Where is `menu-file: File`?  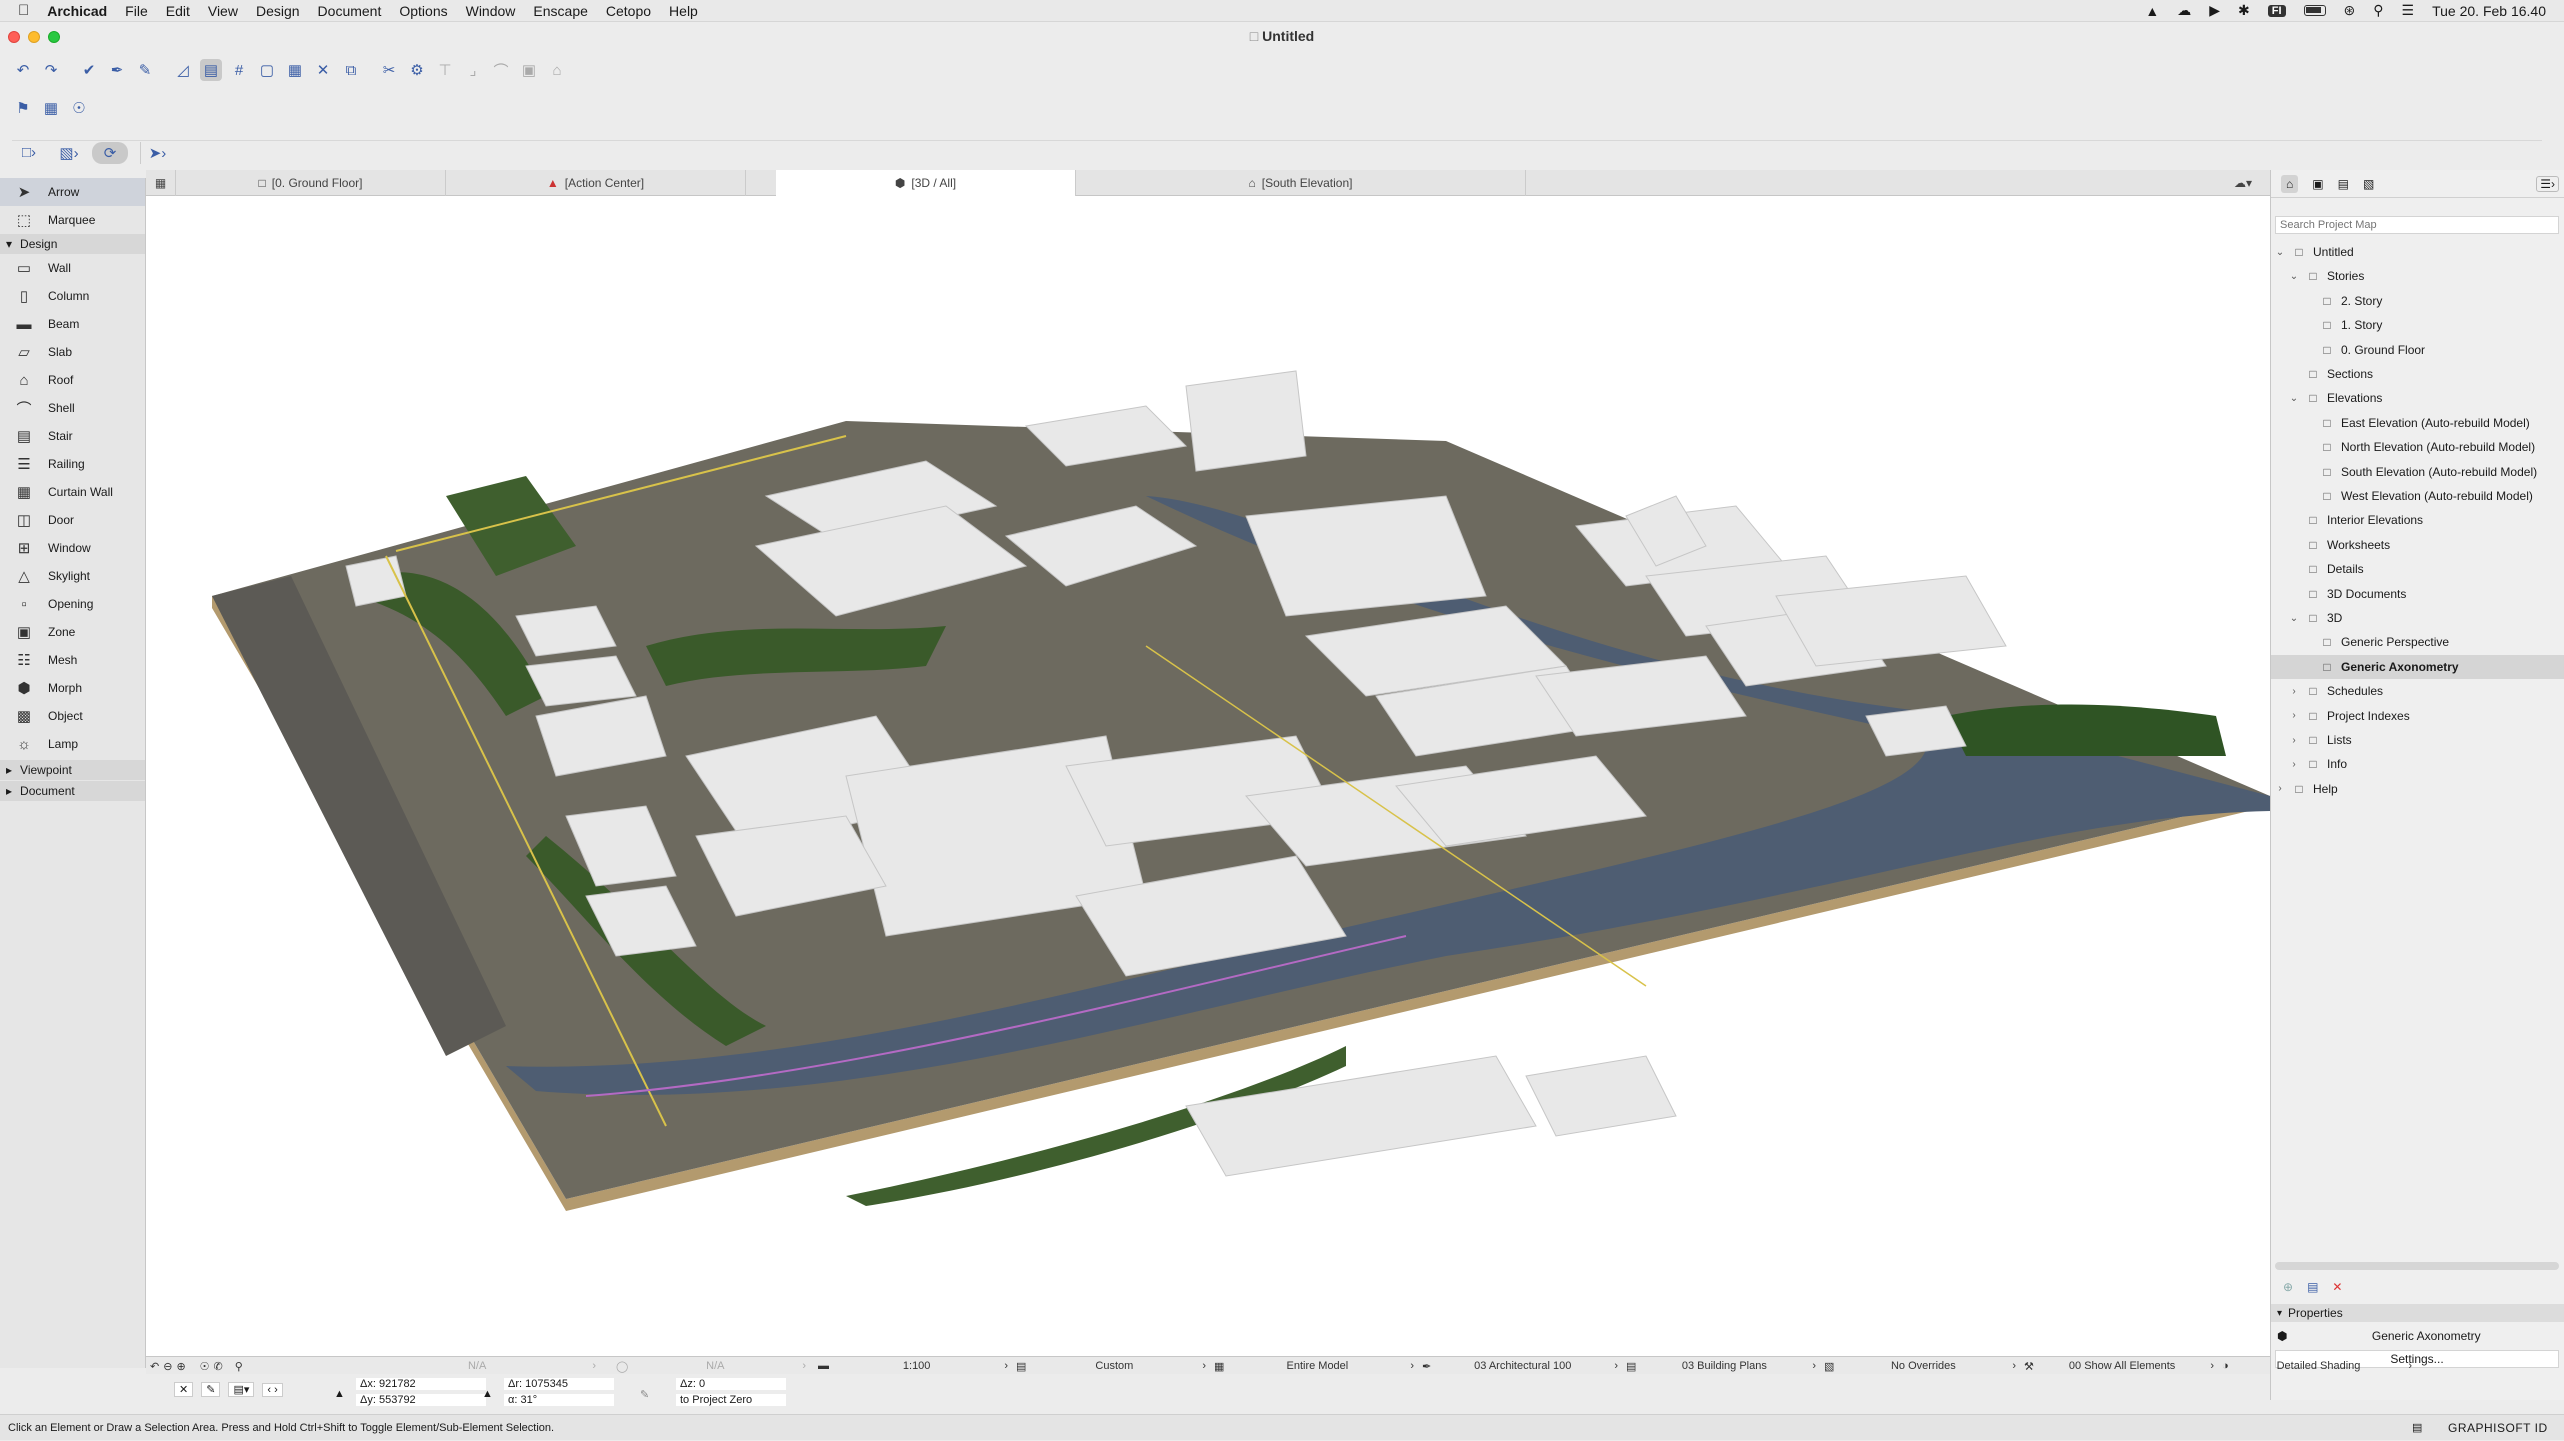 menu-file: File is located at coordinates (136, 11).